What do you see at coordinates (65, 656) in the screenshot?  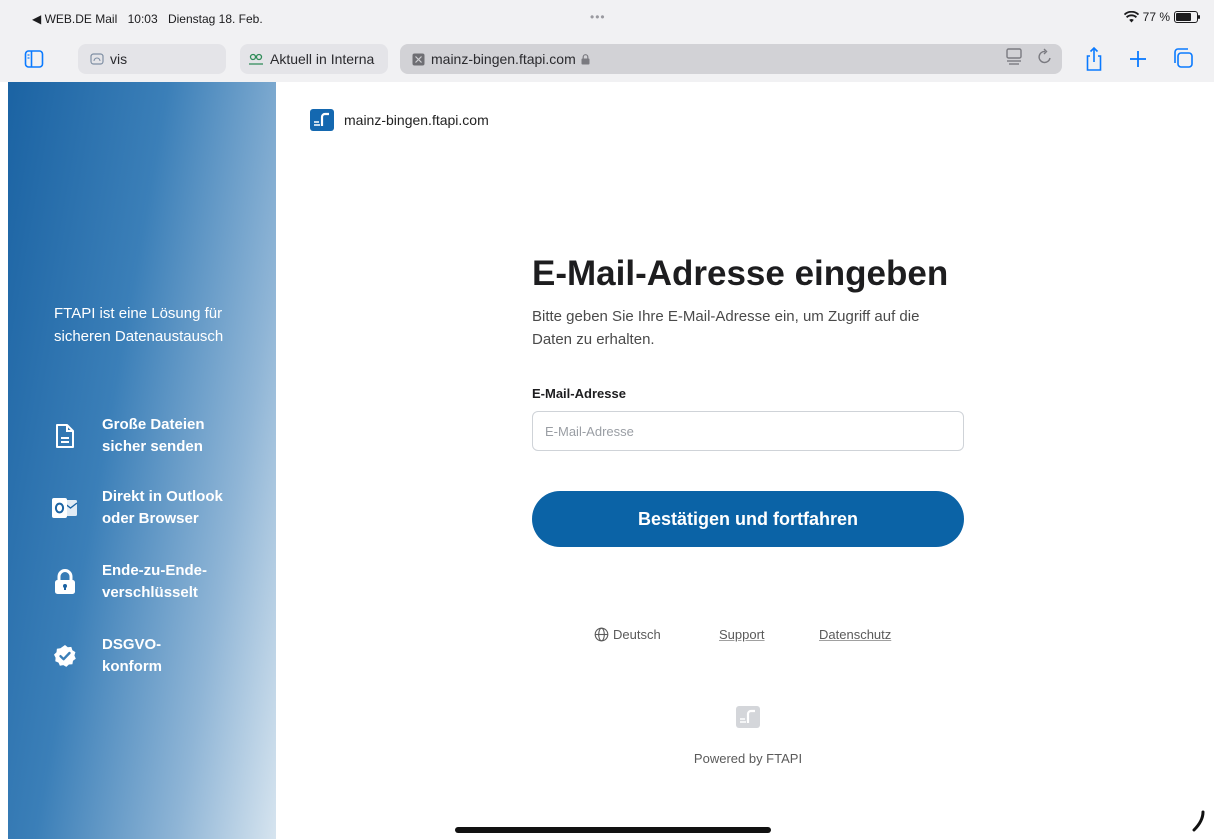 I see `check-badge-icon` at bounding box center [65, 656].